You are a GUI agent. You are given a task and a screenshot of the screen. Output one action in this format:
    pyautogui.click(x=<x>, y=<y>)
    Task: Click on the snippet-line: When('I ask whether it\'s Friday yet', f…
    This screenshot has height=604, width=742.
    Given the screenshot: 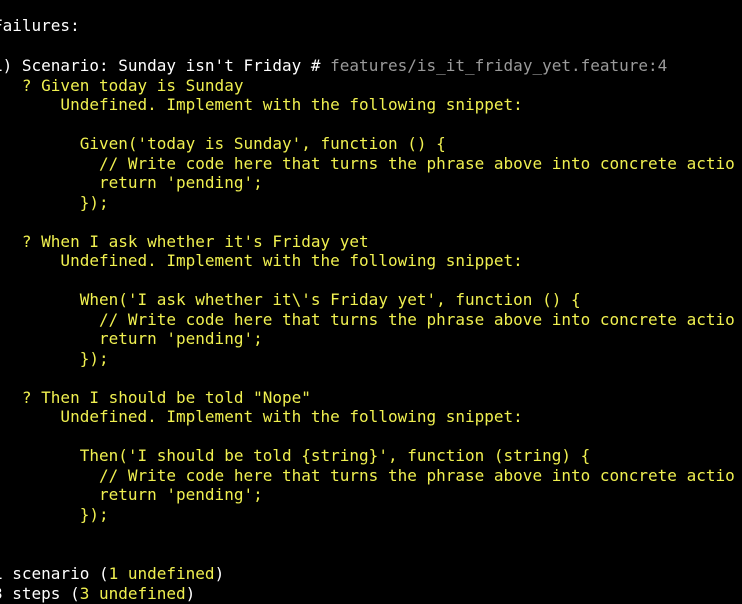 What is the action you would take?
    pyautogui.click(x=290, y=299)
    